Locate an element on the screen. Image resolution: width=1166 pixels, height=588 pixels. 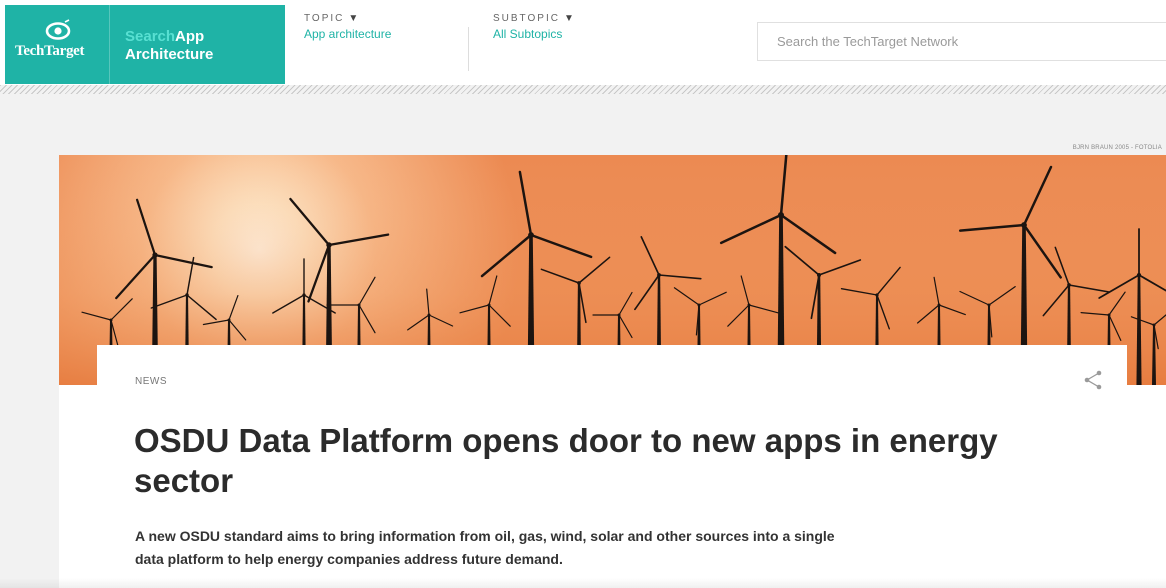
brand-divider is located at coordinates (109, 44).